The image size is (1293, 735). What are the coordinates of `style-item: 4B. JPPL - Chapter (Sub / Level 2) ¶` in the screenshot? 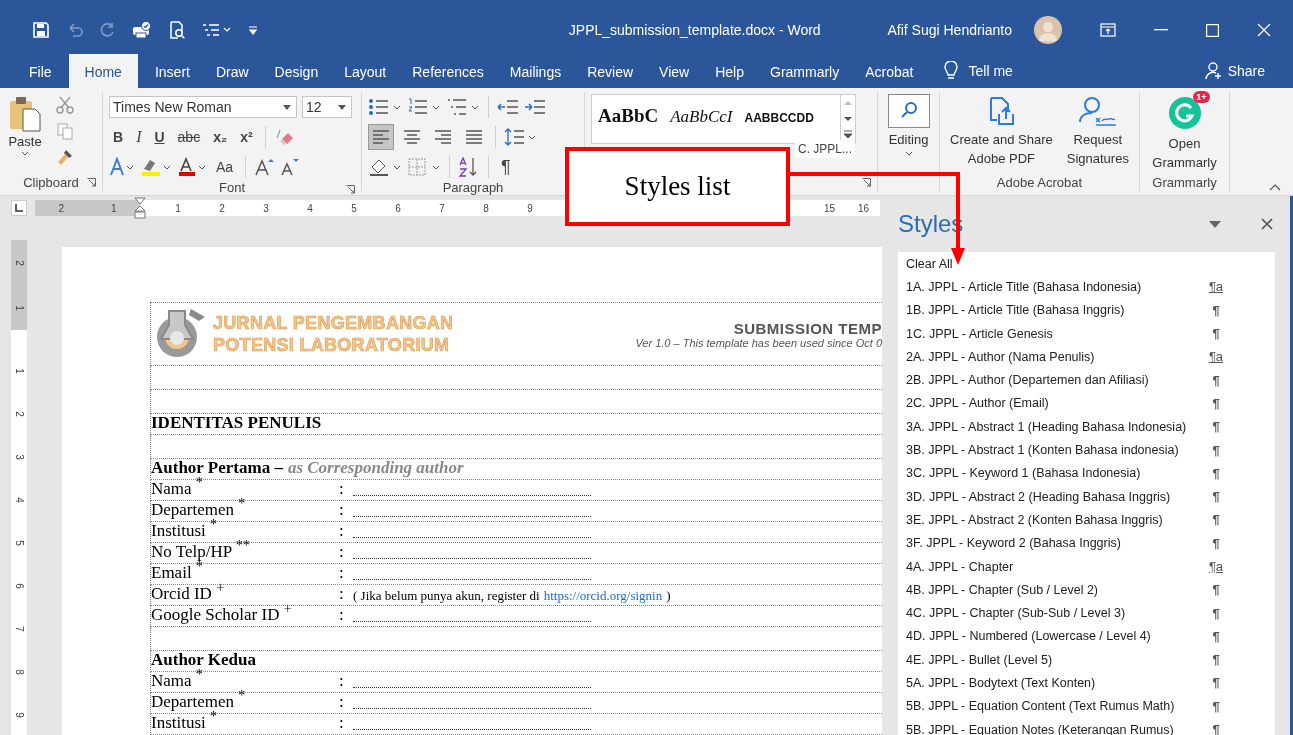 It's located at (1086, 590).